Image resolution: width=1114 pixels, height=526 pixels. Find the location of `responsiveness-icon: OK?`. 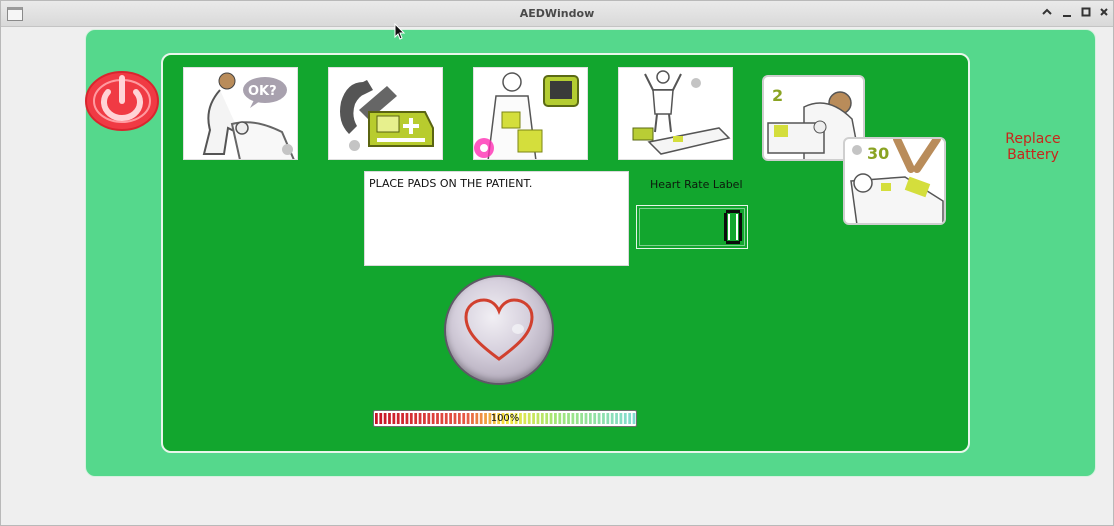

responsiveness-icon: OK? is located at coordinates (248, 115).